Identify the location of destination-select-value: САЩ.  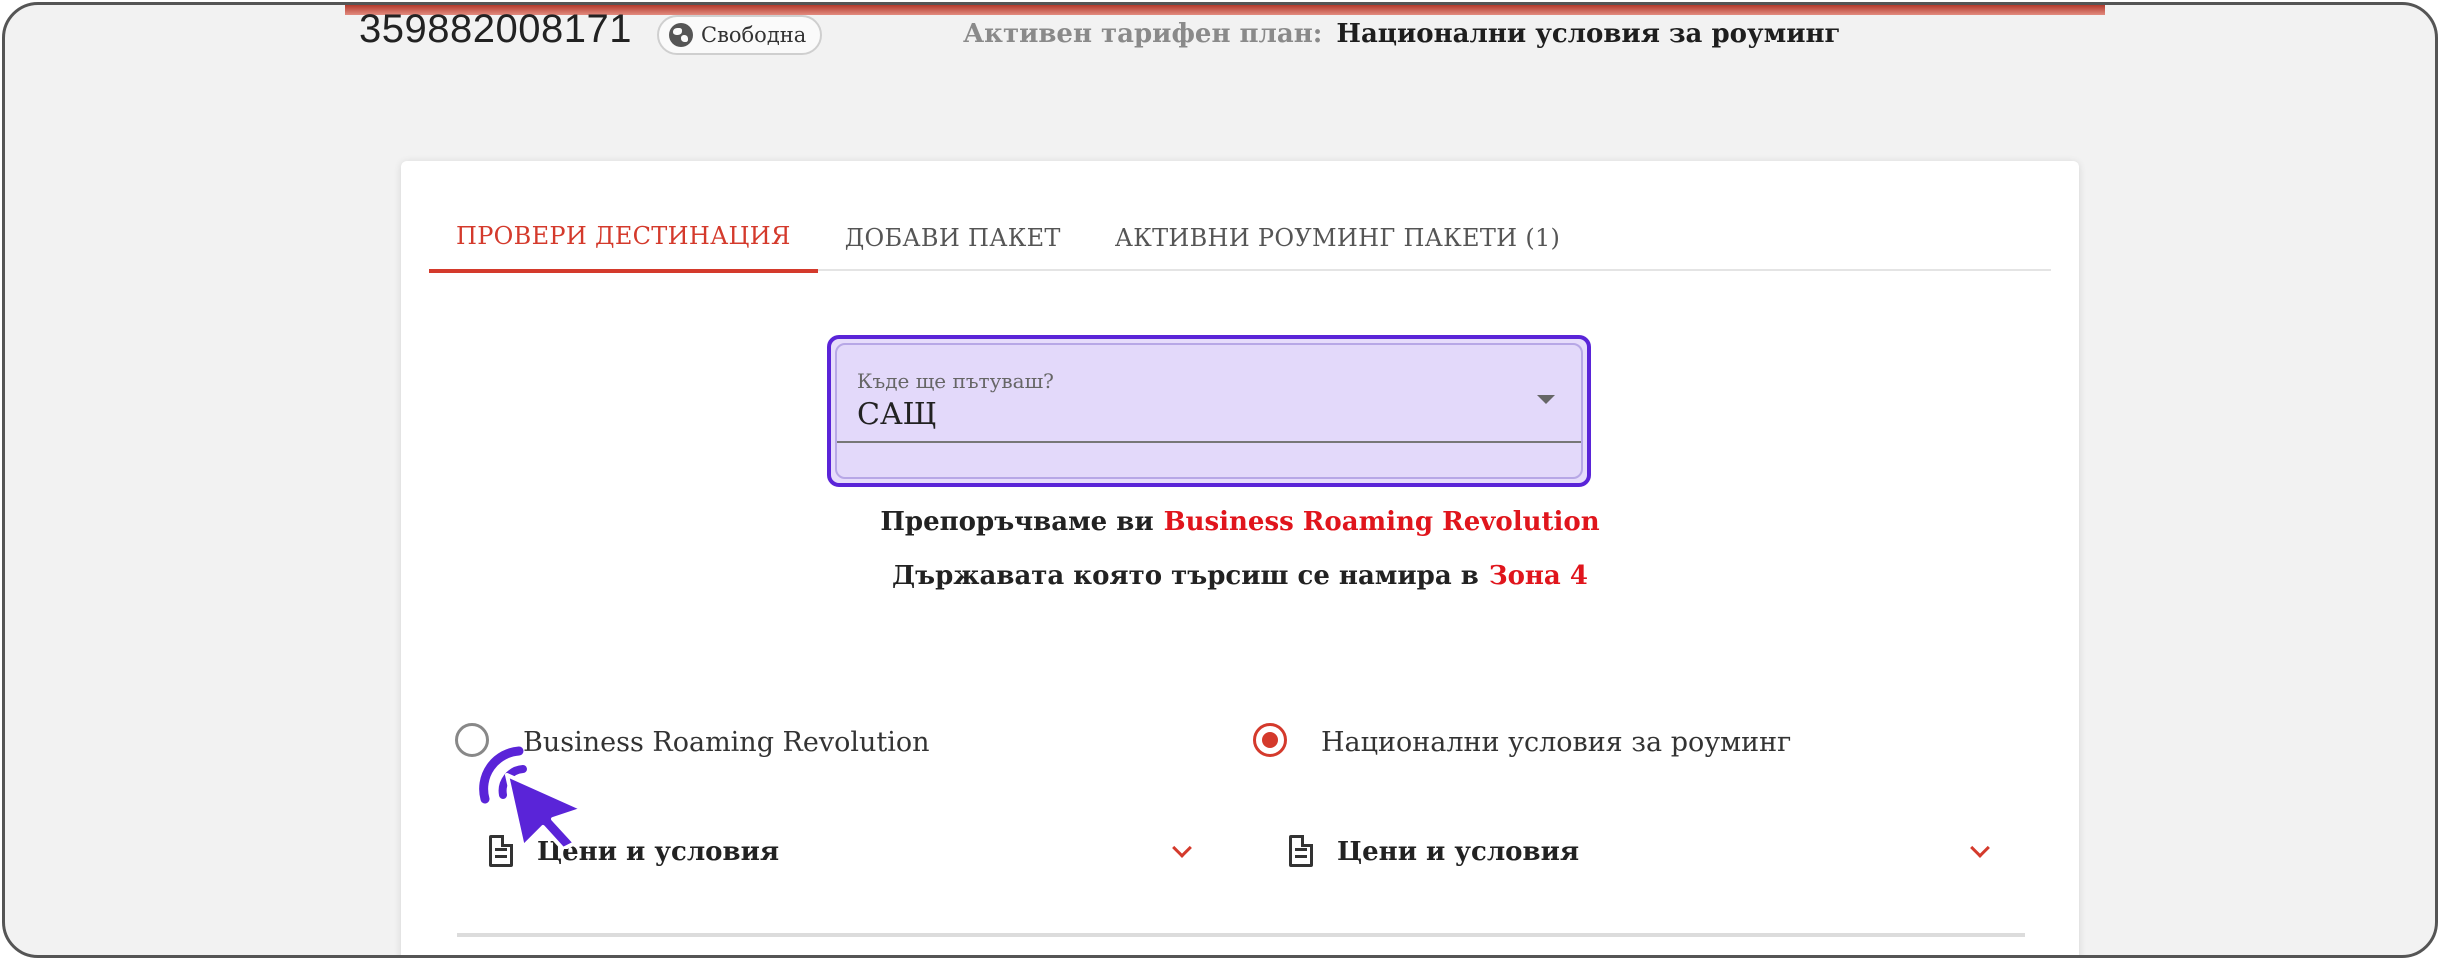
(897, 414).